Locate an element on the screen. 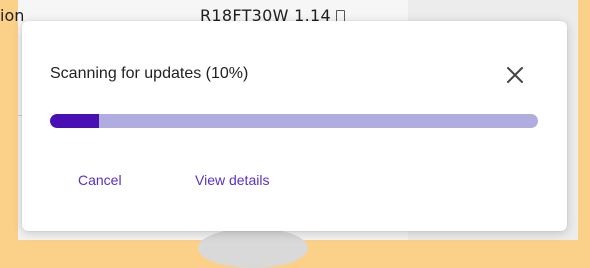 The width and height of the screenshot is (590, 268). close-button is located at coordinates (515, 75).